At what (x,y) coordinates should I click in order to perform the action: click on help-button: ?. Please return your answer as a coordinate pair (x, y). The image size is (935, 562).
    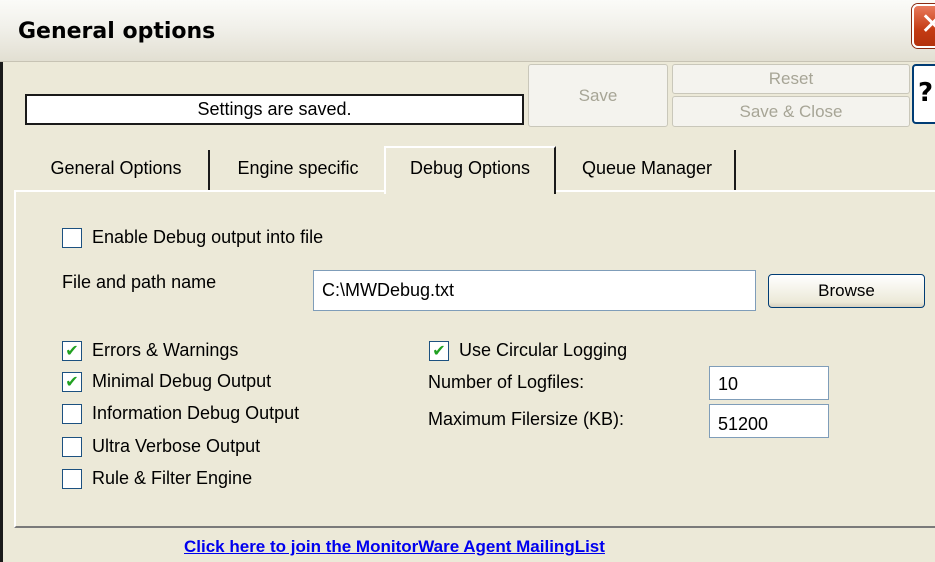
    Looking at the image, I should click on (923, 94).